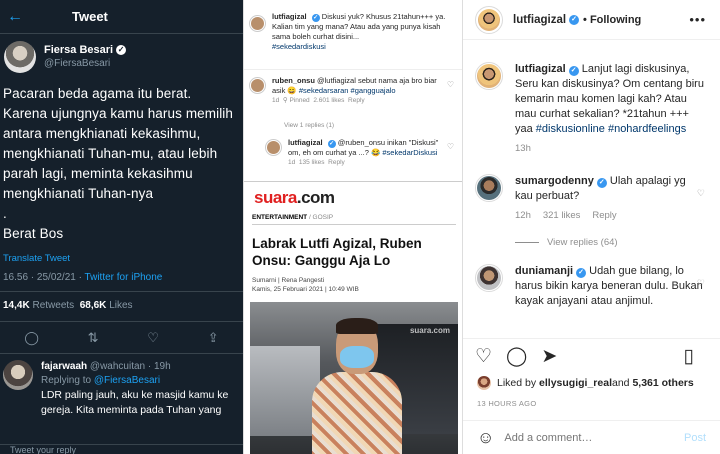 The width and height of the screenshot is (720, 454). I want to click on news-category: ENTERTAINMENT / GOSIP, so click(354, 219).